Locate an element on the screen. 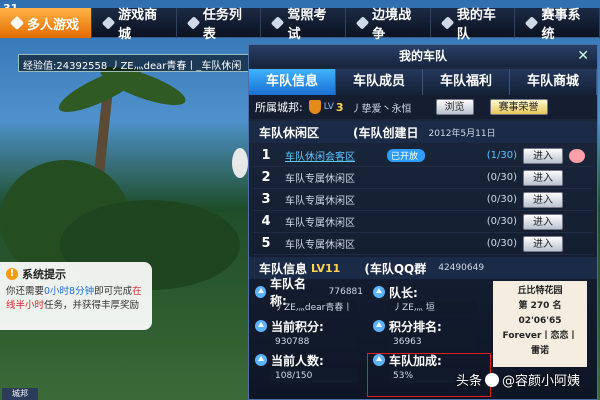 The width and height of the screenshot is (600, 400). tab-shop: 游戏商城 is located at coordinates (134, 25).